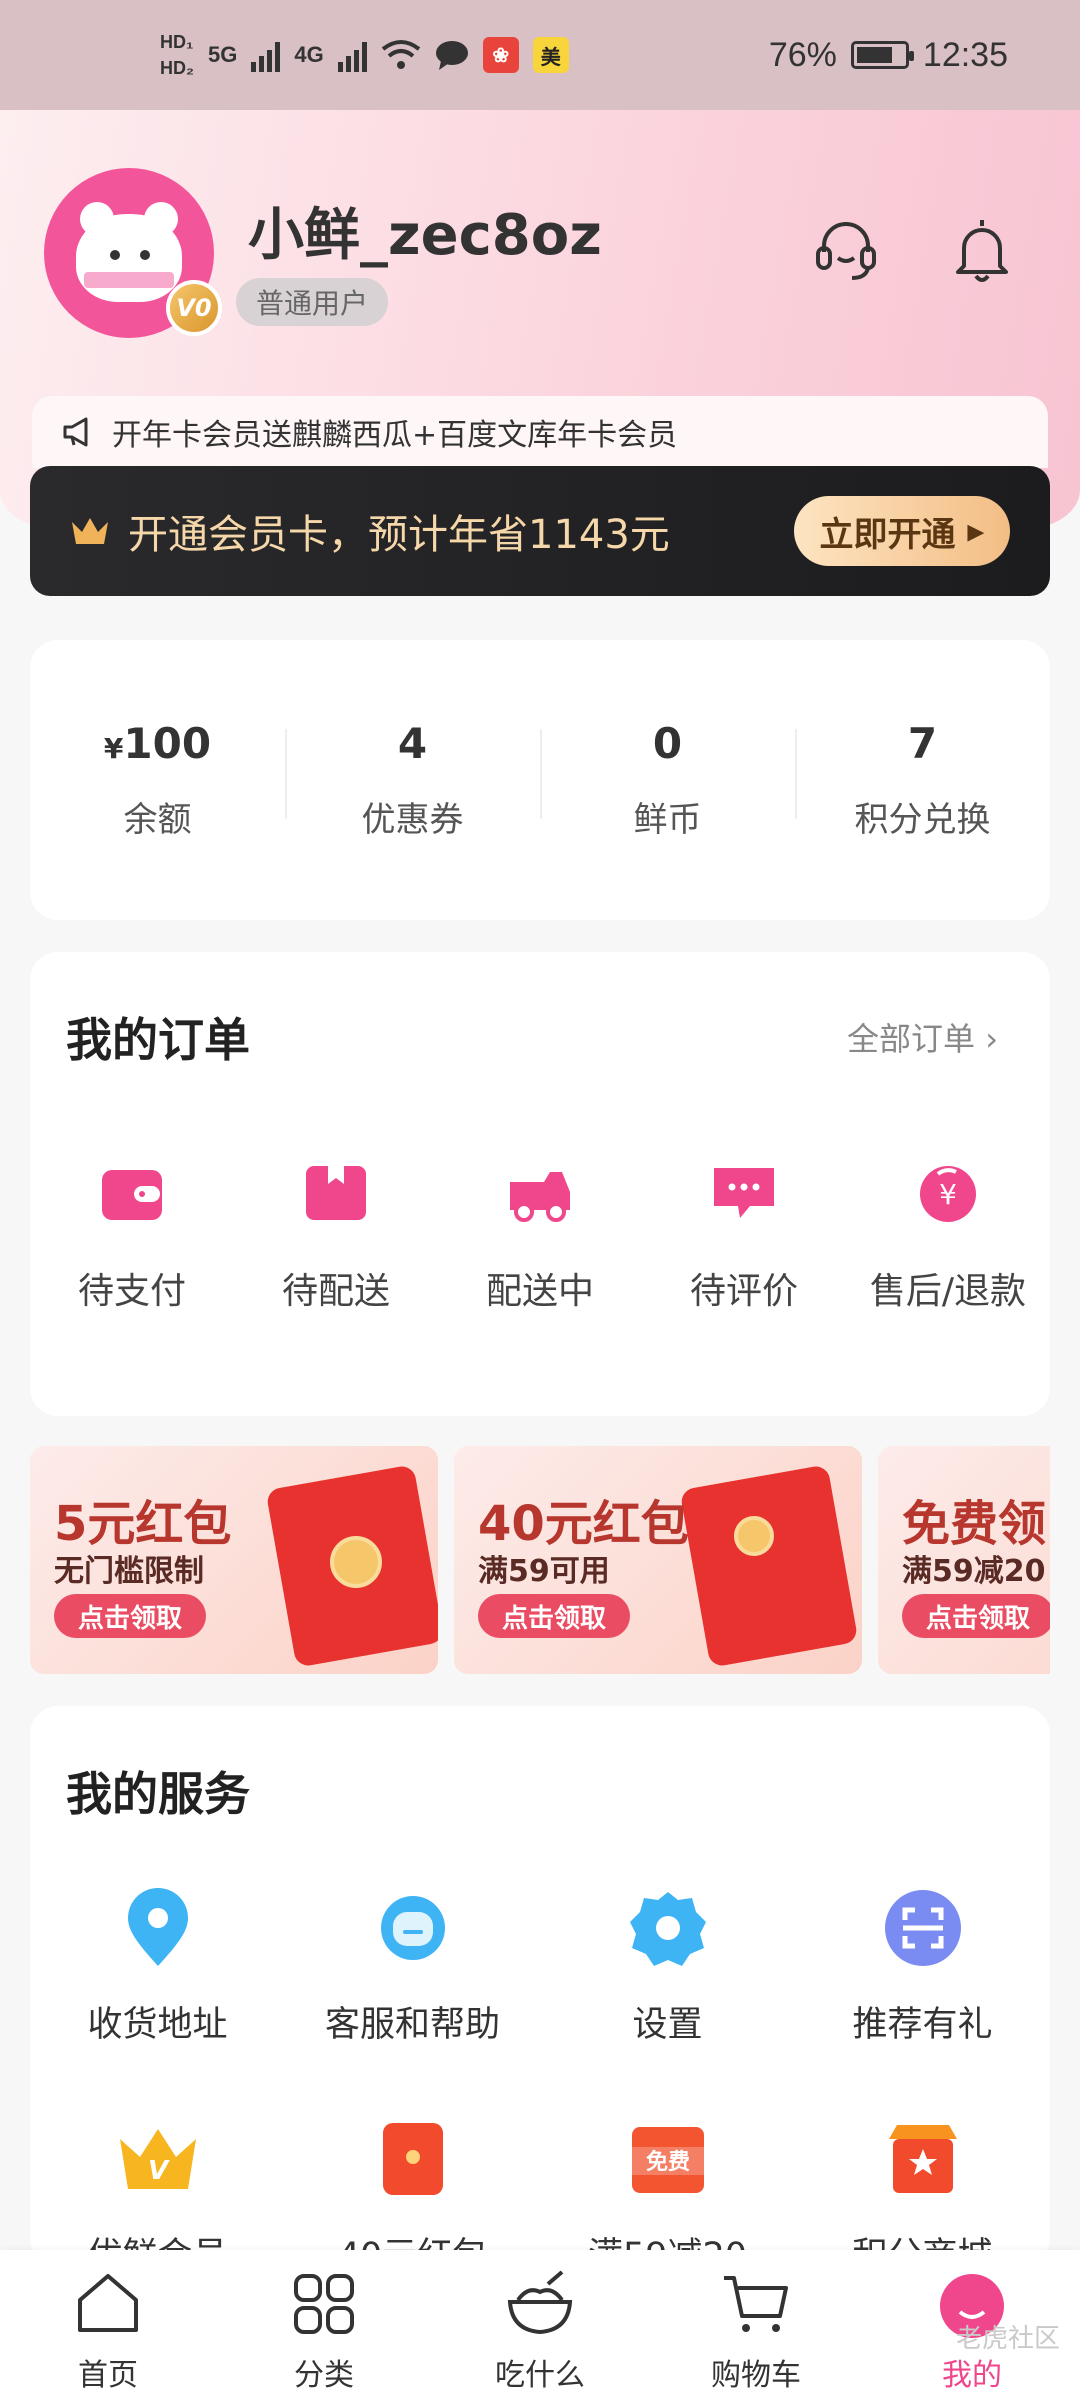  What do you see at coordinates (922, 2159) in the screenshot?
I see `points-mall-icon` at bounding box center [922, 2159].